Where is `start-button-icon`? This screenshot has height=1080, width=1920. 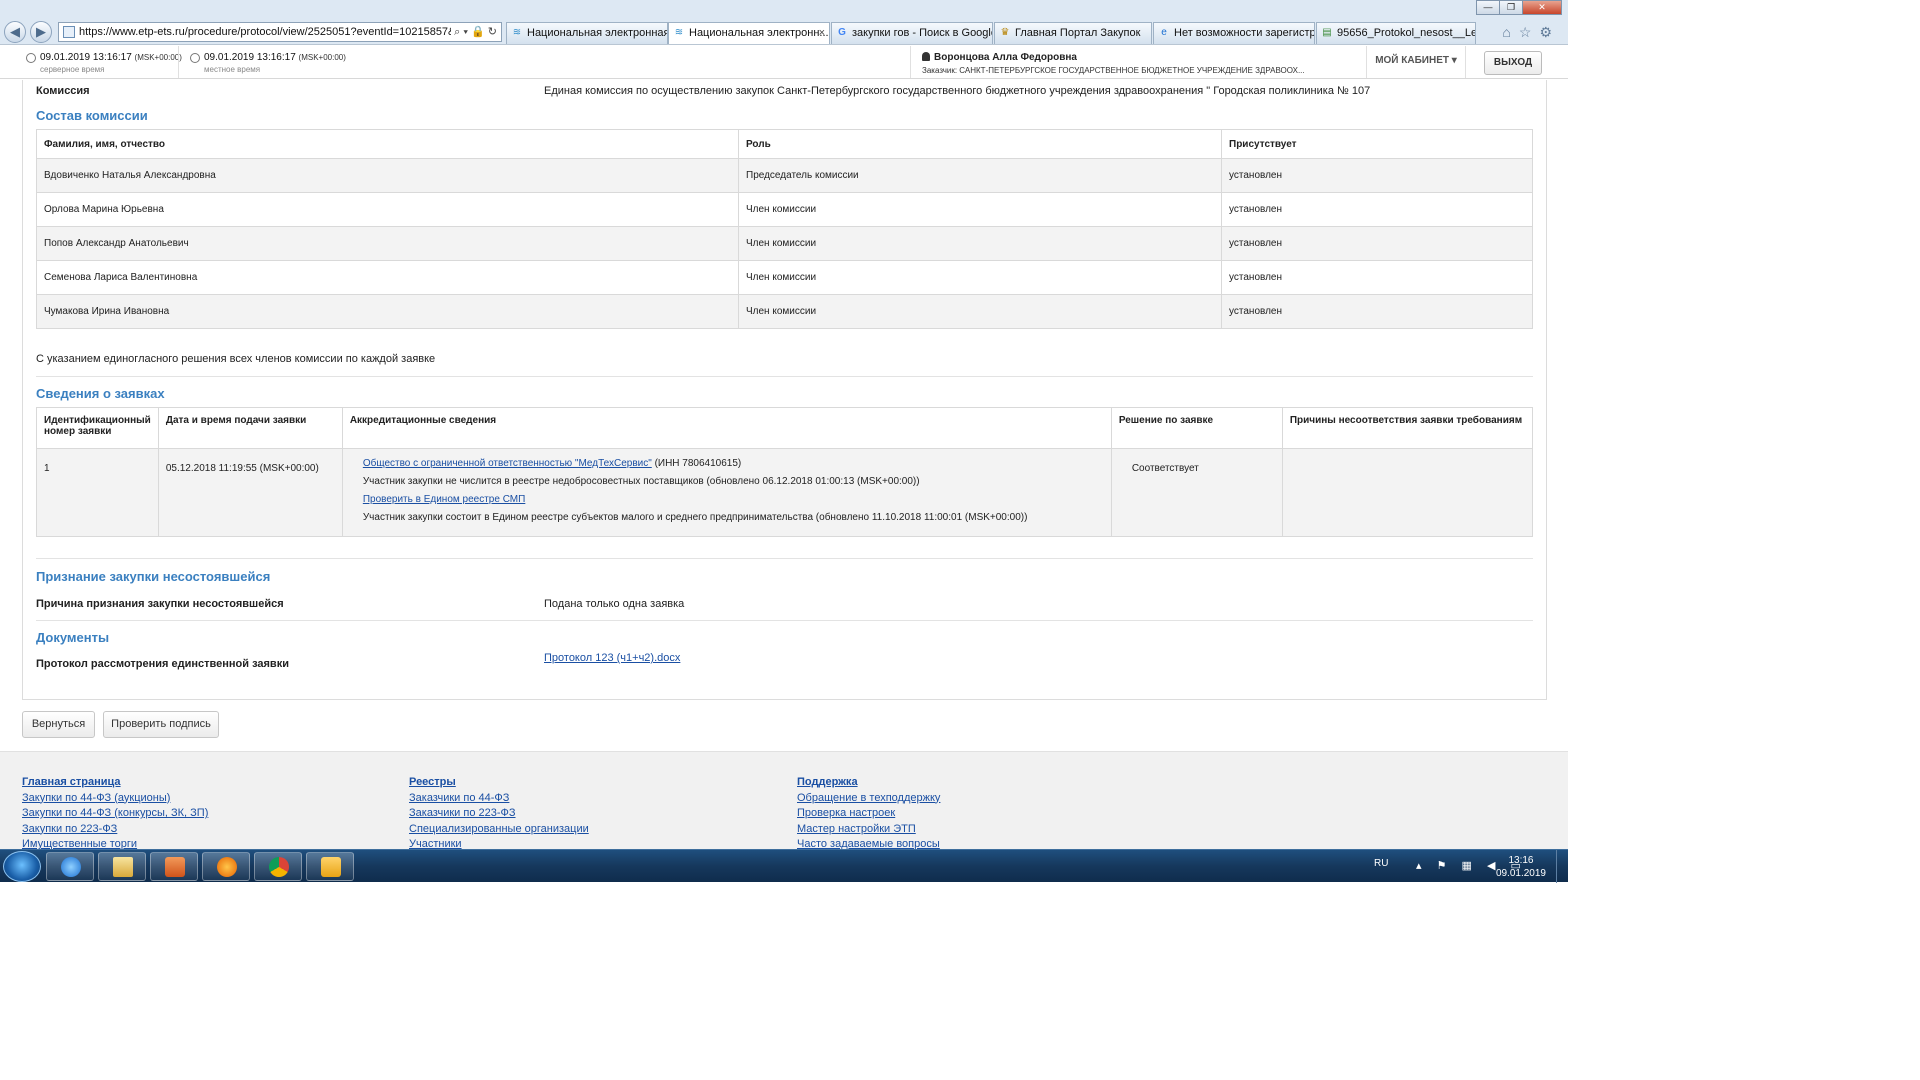
start-button-icon is located at coordinates (22, 866).